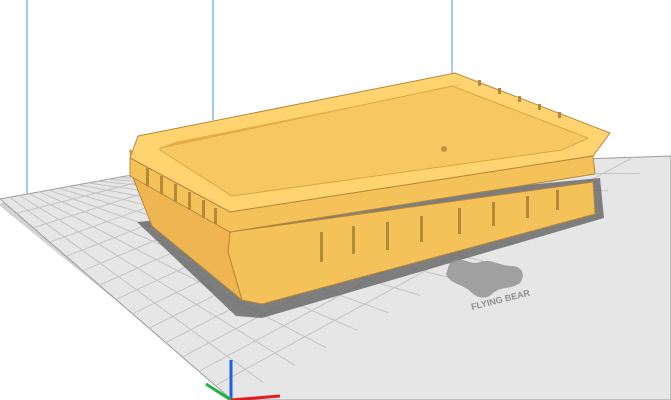 The height and width of the screenshot is (400, 671). I want to click on tray-mounting-hole, so click(444, 149).